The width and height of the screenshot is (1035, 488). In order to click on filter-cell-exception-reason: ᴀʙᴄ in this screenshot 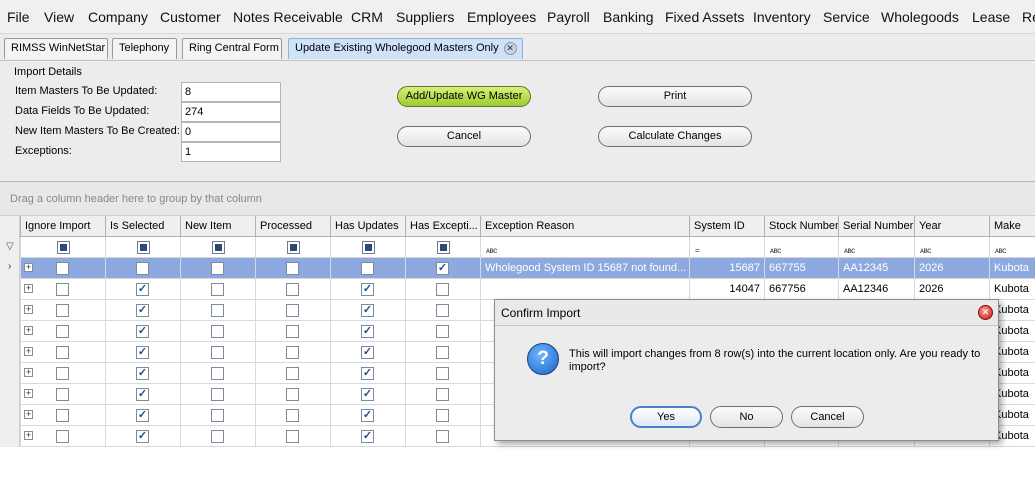, I will do `click(584, 247)`.